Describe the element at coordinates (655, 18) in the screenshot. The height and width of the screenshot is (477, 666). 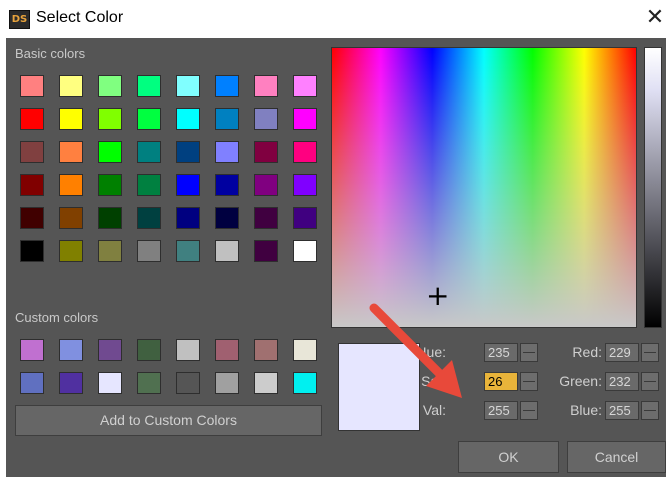
I see `close-icon: ✕` at that location.